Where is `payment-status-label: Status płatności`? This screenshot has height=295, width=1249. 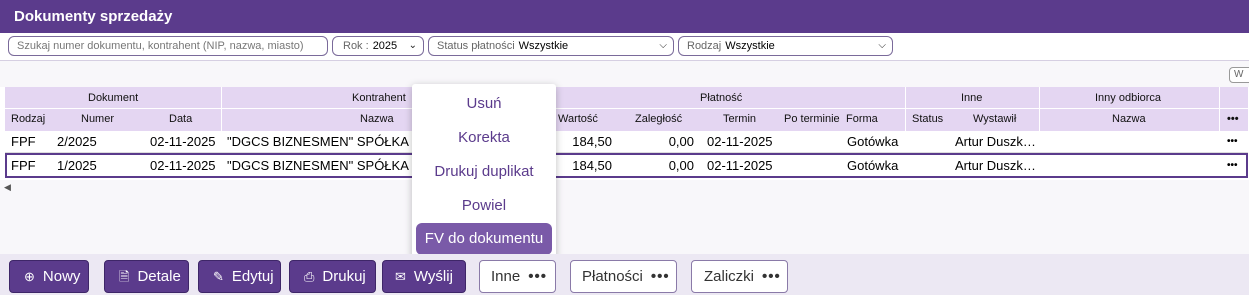
payment-status-label: Status płatności is located at coordinates (476, 46).